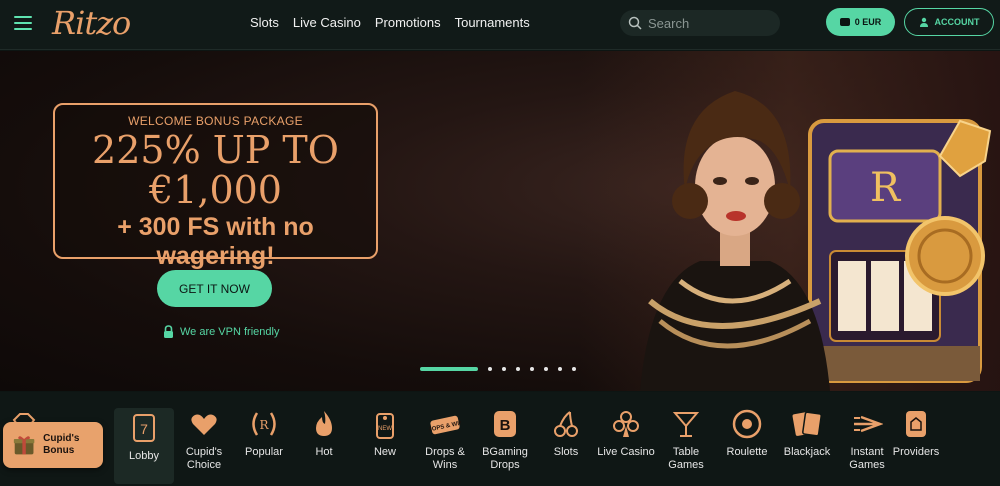  Describe the element at coordinates (505, 440) in the screenshot. I see `category-bgaming-drops: B BGaming Drops` at that location.